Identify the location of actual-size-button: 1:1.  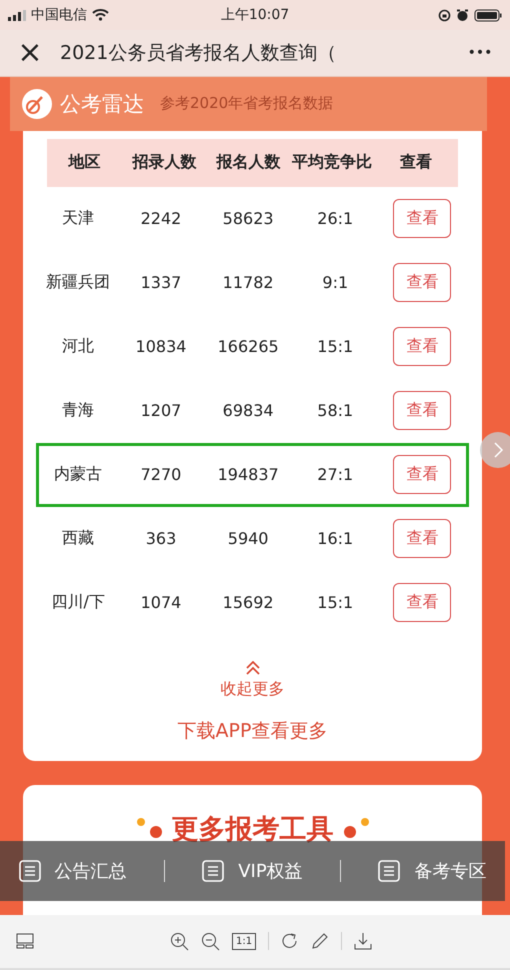
(244, 941).